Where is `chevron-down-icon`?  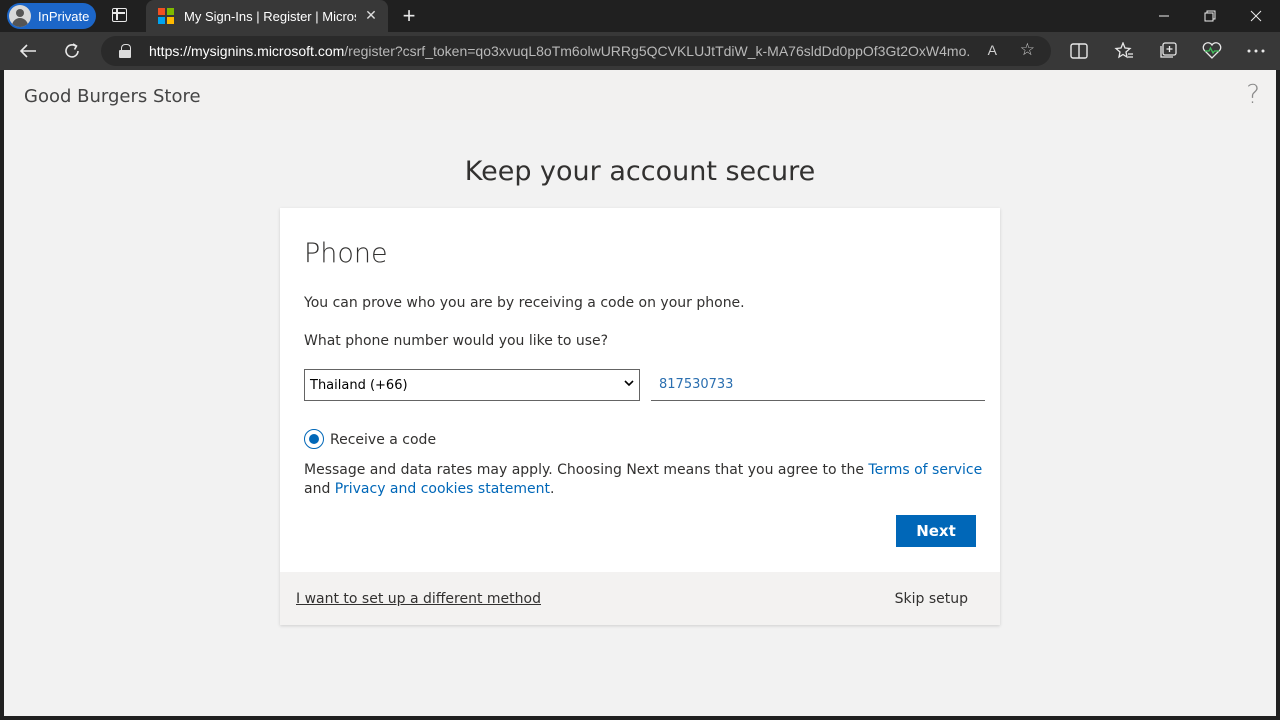 chevron-down-icon is located at coordinates (629, 383).